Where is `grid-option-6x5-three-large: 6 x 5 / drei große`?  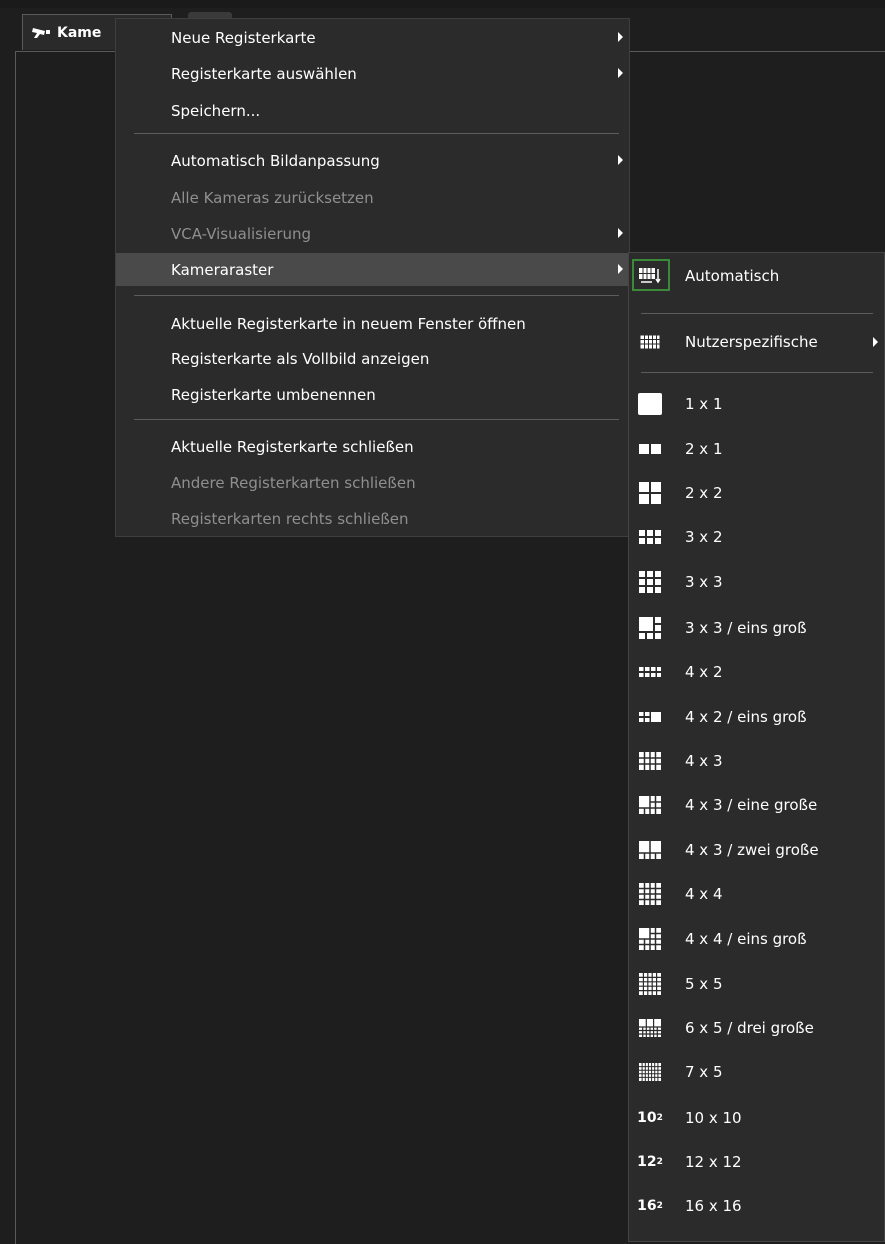 grid-option-6x5-three-large: 6 x 5 / drei große is located at coordinates (756, 1028).